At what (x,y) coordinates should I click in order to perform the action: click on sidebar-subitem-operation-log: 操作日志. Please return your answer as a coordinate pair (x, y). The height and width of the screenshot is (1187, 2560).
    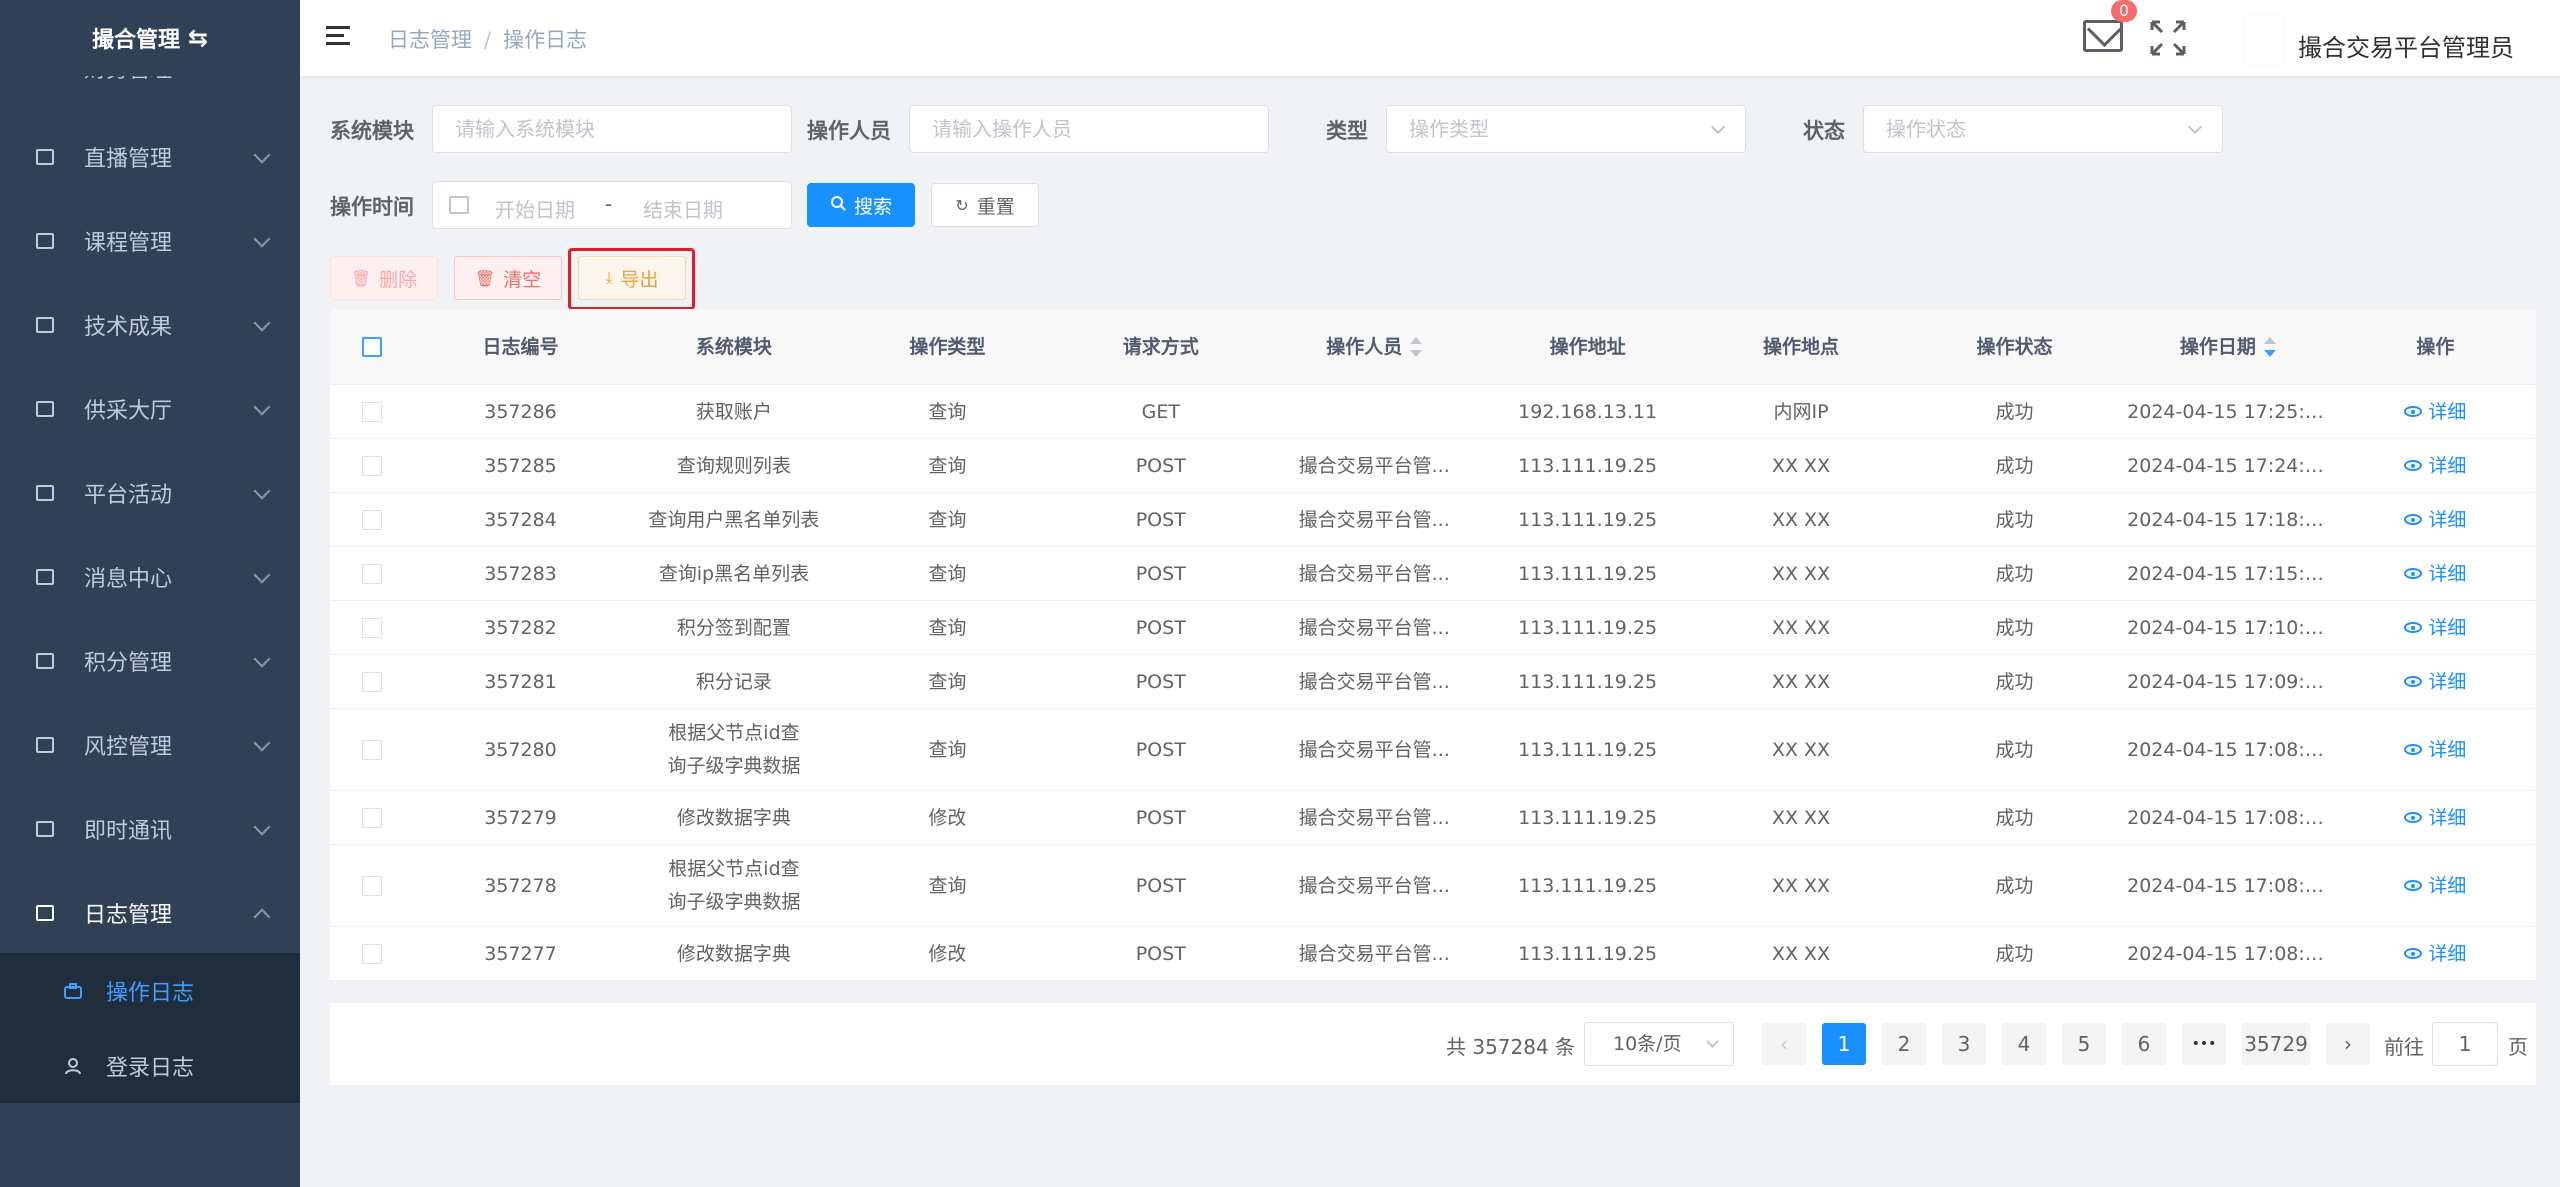
    Looking at the image, I should click on (150, 990).